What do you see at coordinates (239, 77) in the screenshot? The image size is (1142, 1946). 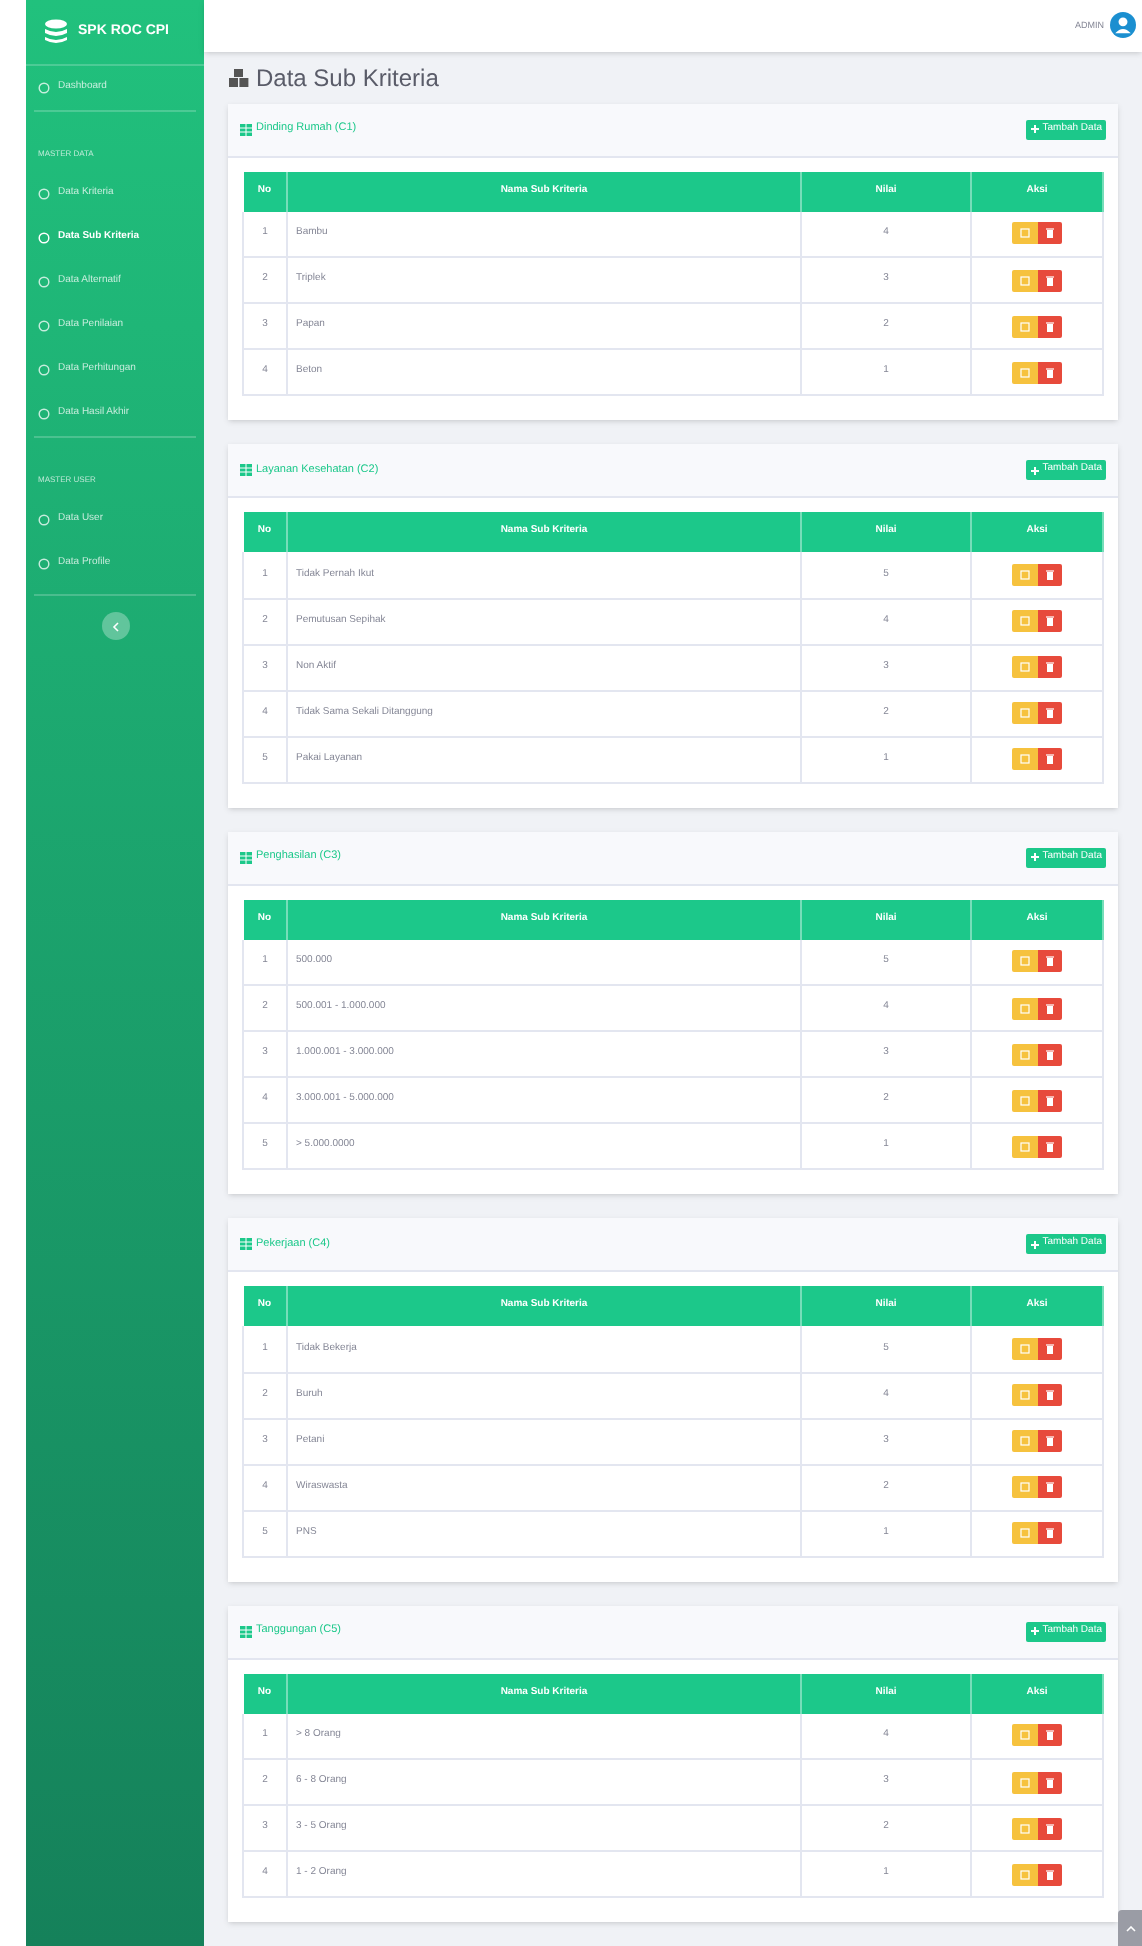 I see `cubes-icon` at bounding box center [239, 77].